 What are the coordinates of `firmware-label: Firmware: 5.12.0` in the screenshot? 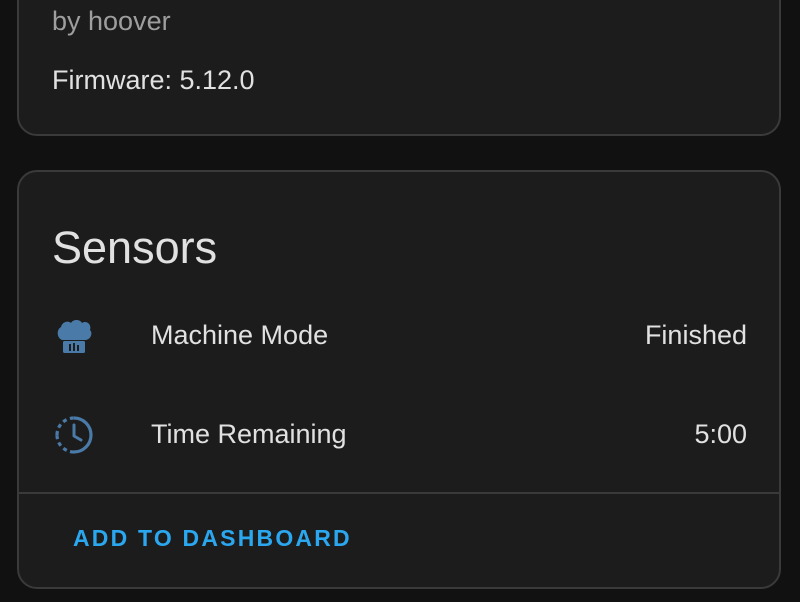 It's located at (153, 80).